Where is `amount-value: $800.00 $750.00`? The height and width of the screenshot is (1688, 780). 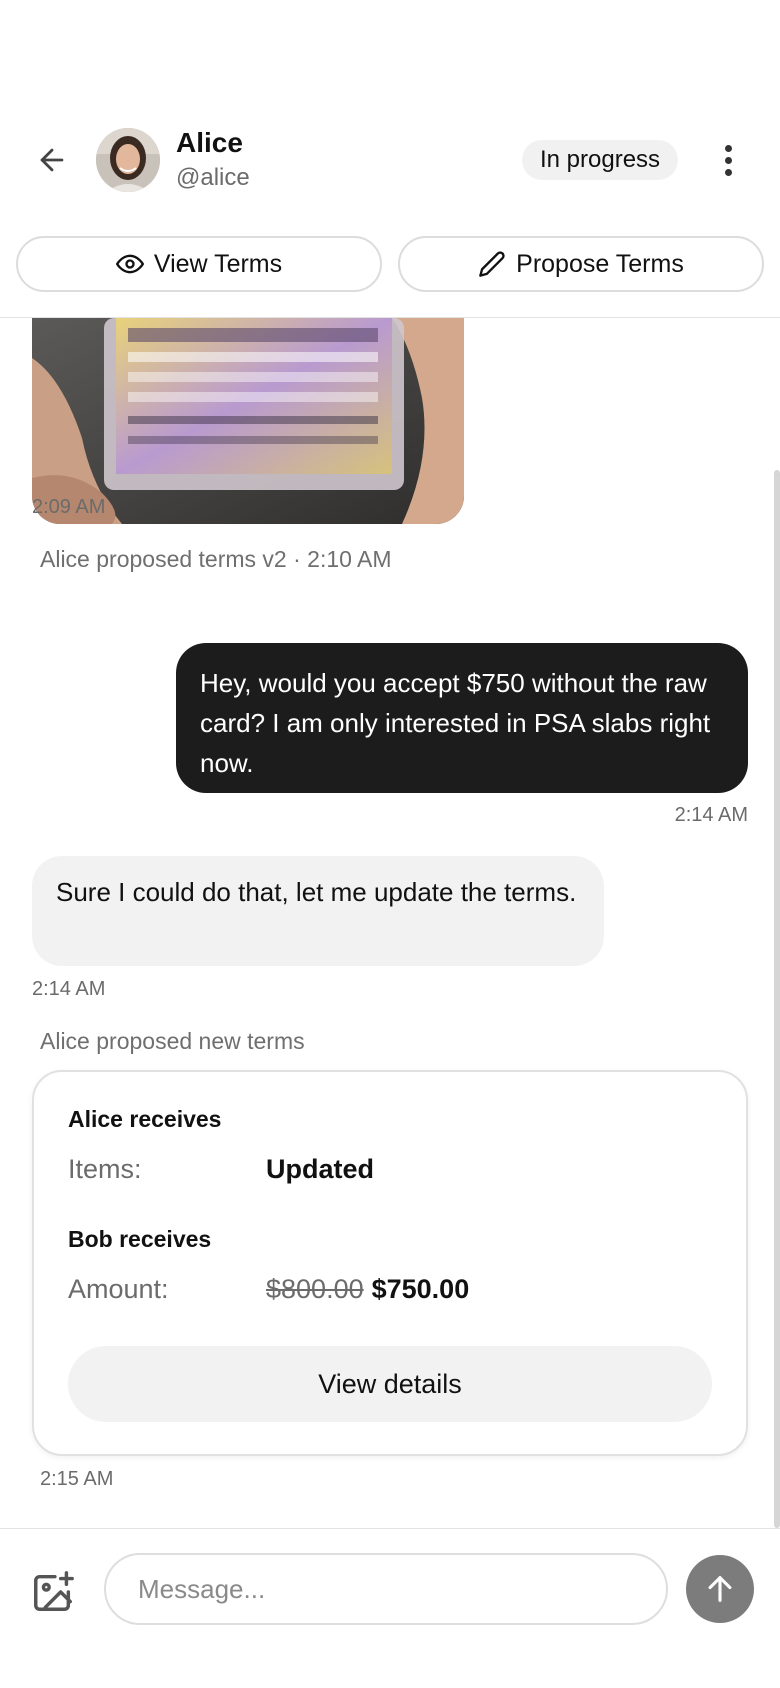 amount-value: $800.00 $750.00 is located at coordinates (367, 1289).